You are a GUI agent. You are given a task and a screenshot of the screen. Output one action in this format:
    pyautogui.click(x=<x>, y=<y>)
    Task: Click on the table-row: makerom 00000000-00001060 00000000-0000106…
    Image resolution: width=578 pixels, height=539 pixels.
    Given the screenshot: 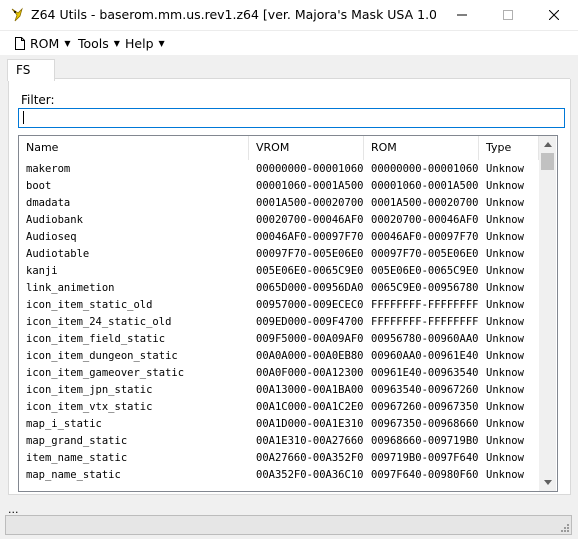 What is the action you would take?
    pyautogui.click(x=279, y=169)
    